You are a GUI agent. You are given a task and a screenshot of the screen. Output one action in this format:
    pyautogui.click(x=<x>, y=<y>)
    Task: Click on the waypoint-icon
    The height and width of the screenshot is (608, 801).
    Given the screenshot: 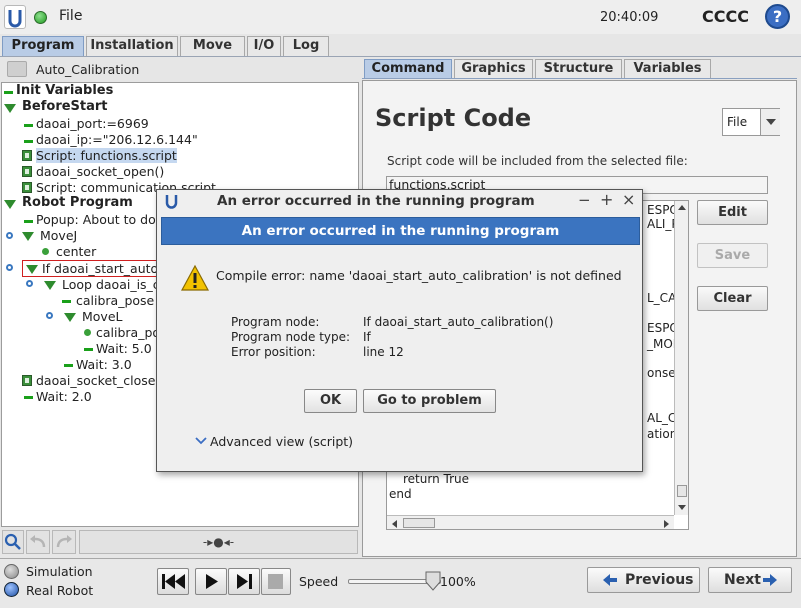 What is the action you would take?
    pyautogui.click(x=87, y=332)
    